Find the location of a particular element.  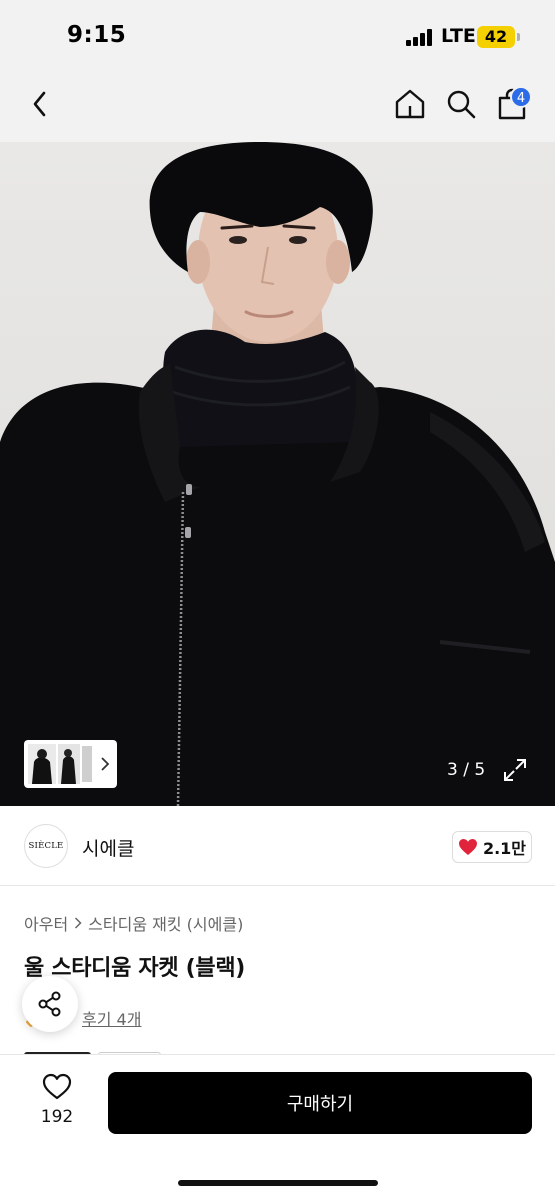

search-icon is located at coordinates (461, 104).